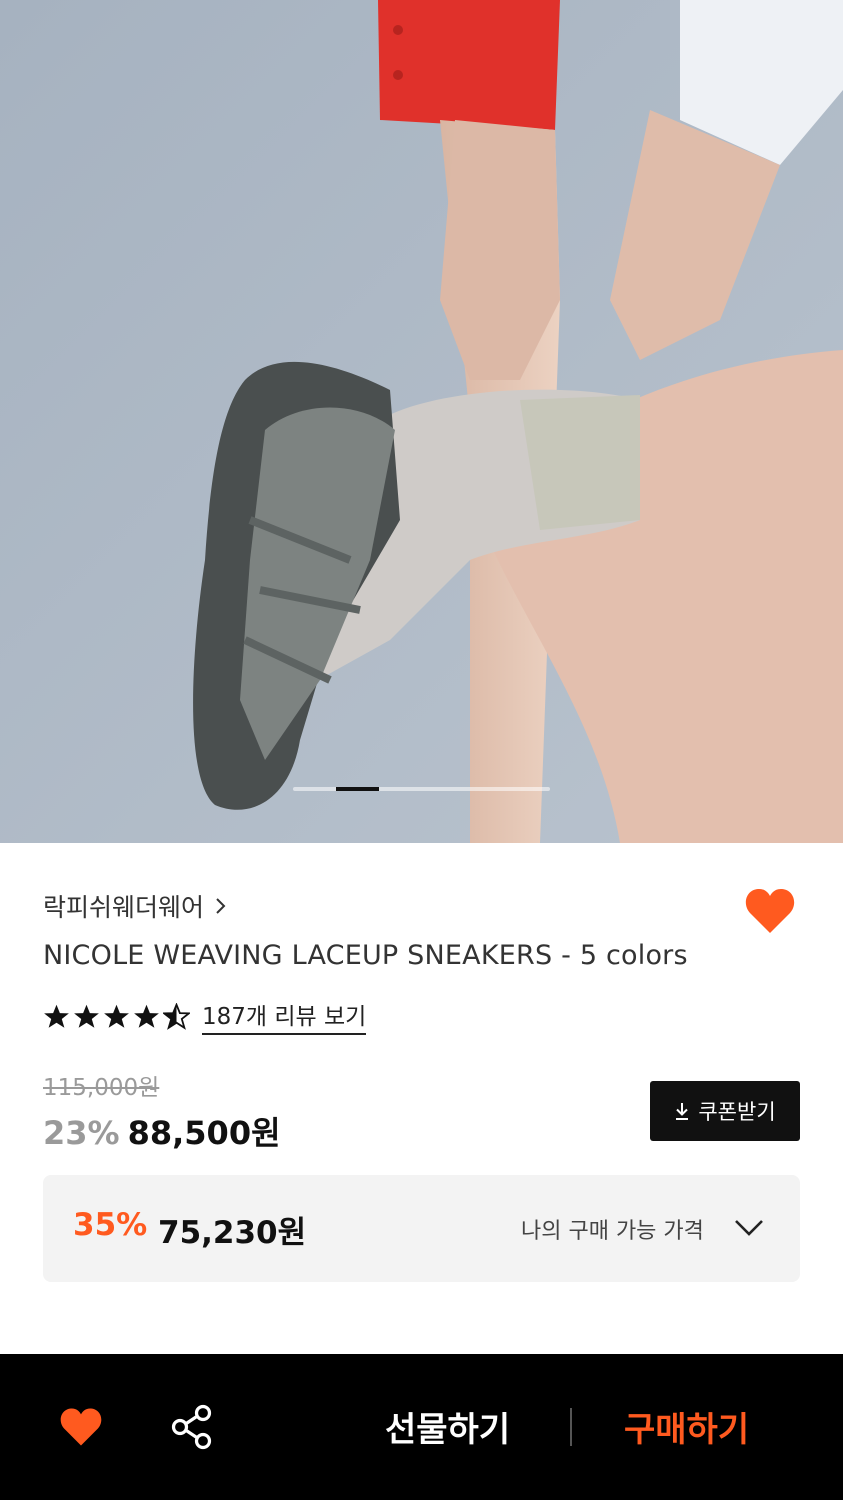 The height and width of the screenshot is (1500, 843). Describe the element at coordinates (682, 1111) in the screenshot. I see `download-icon` at that location.